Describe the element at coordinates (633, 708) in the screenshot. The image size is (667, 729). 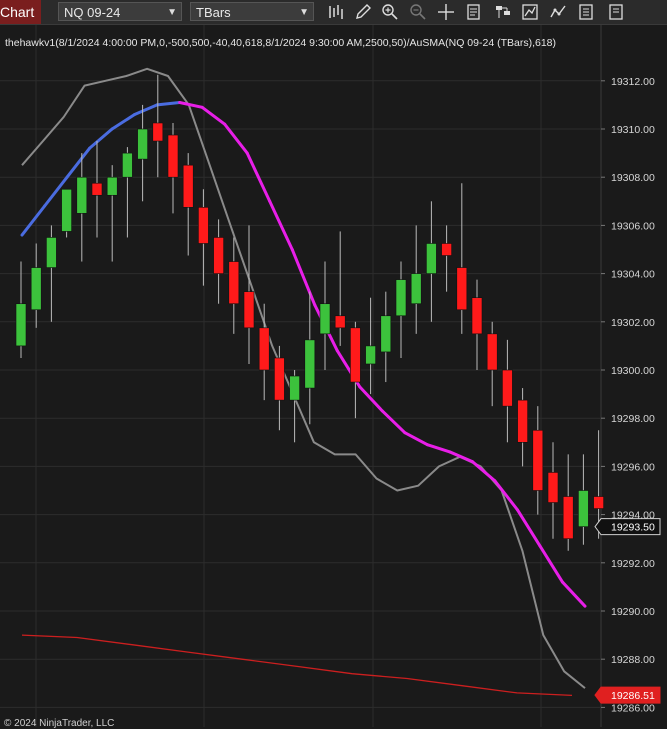
I see `tick-label: 19286.00` at that location.